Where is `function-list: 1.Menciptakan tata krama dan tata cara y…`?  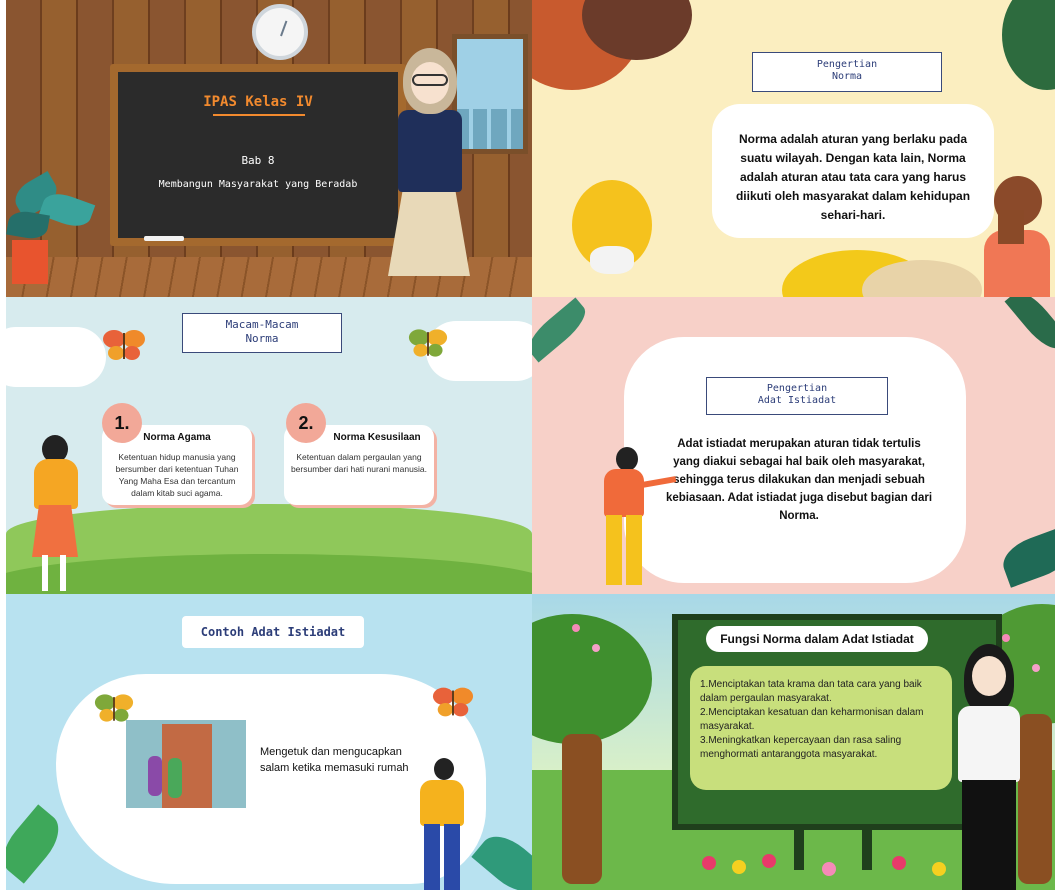
function-list: 1.Menciptakan tata krama dan tata cara y… is located at coordinates (821, 728).